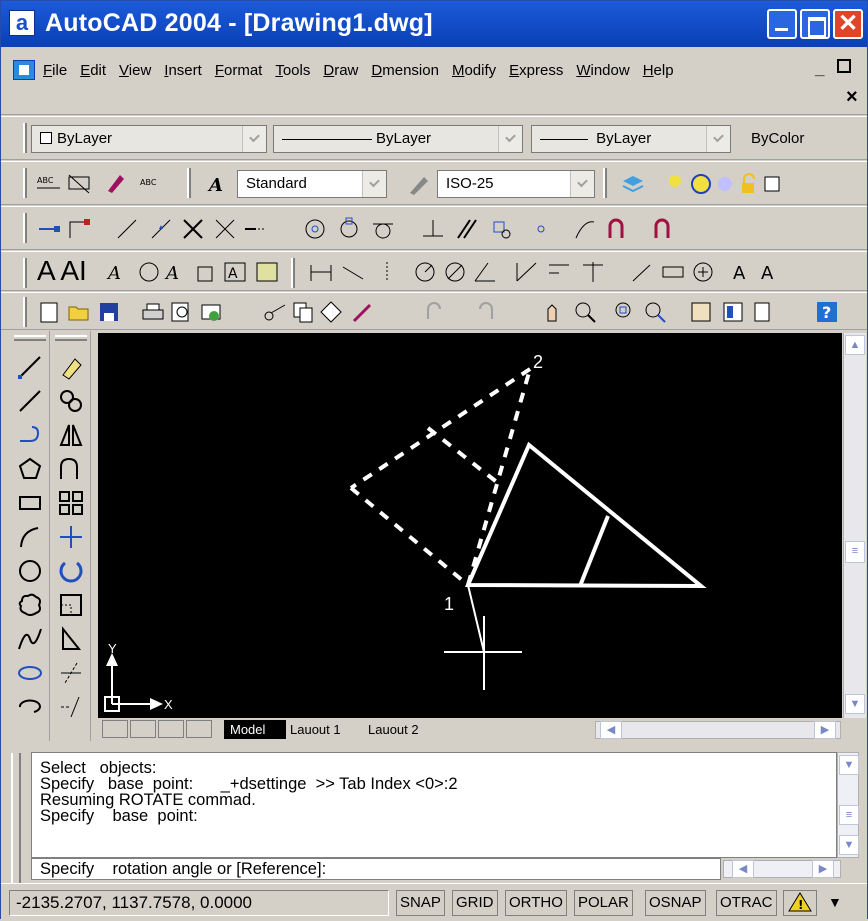 The height and width of the screenshot is (921, 868). I want to click on command-horizontal-scrollbar: ◀ ▶, so click(782, 869).